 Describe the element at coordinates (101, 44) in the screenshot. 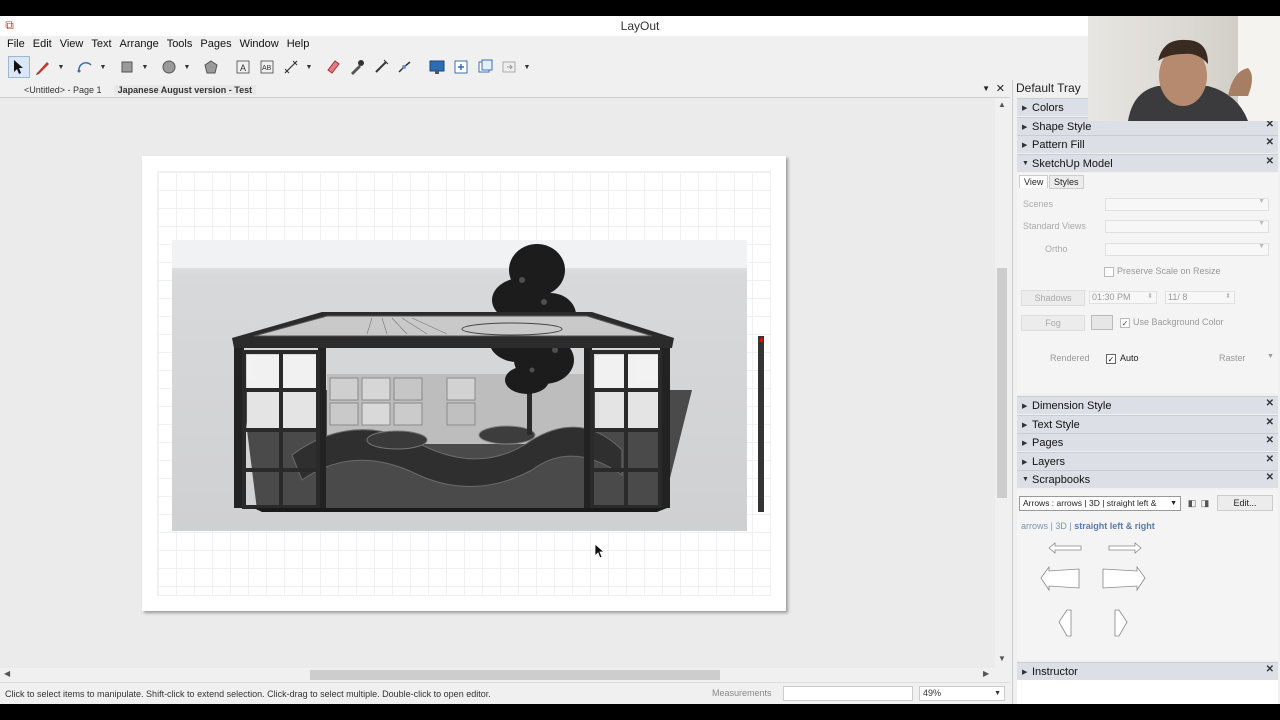

I see `menu-text: Text` at that location.